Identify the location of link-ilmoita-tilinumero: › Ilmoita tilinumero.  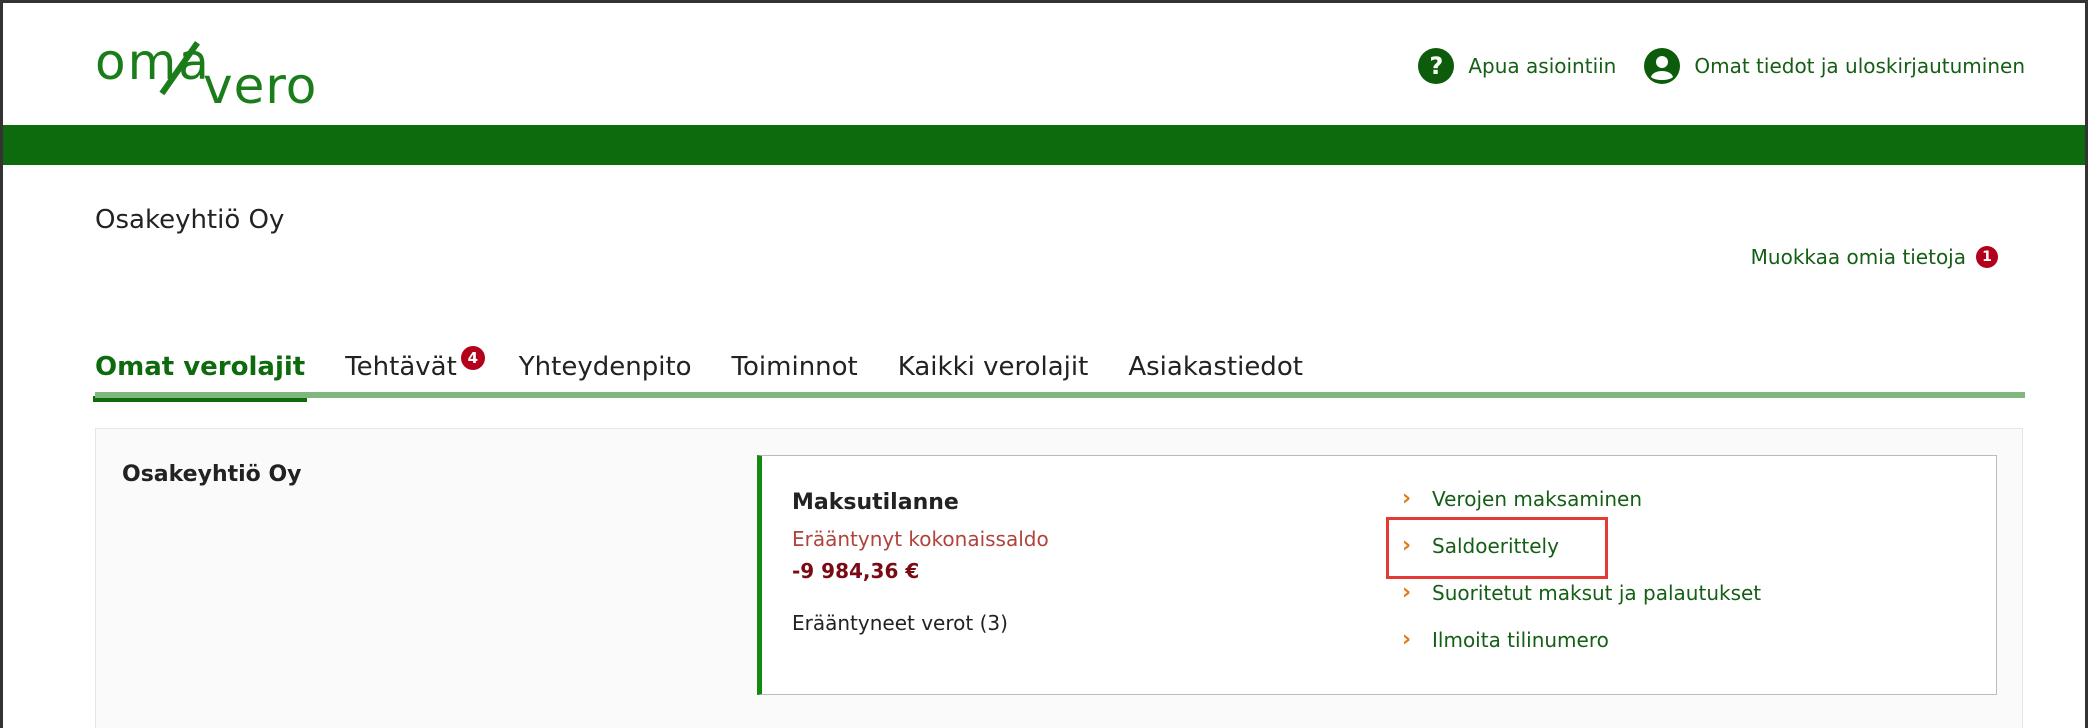
(1581, 639).